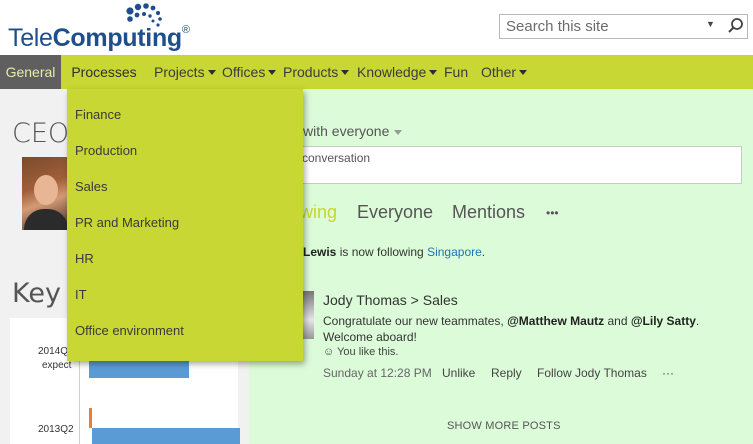  What do you see at coordinates (592, 373) in the screenshot?
I see `follow-author-button: Follow Jody Thomas` at bounding box center [592, 373].